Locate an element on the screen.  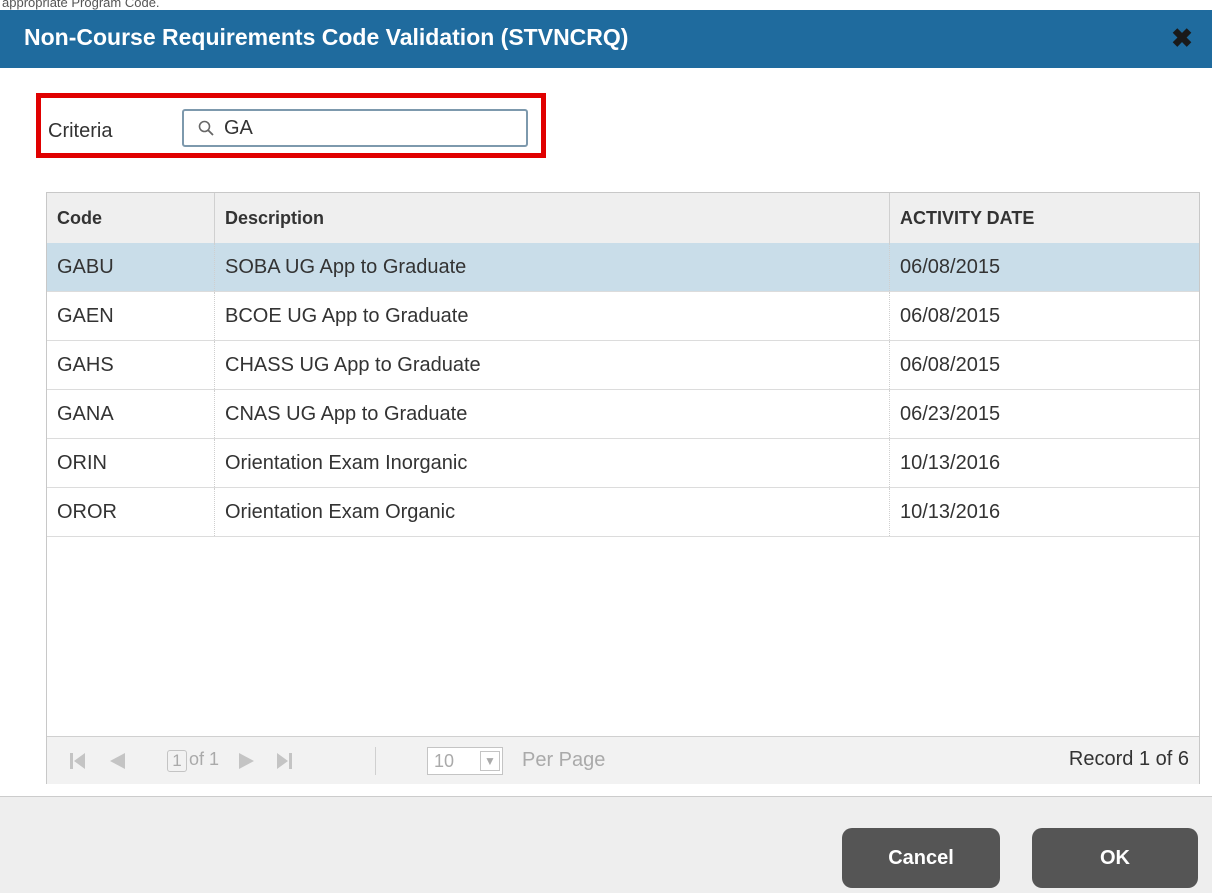
per-page-label: Per Page is located at coordinates (564, 760).